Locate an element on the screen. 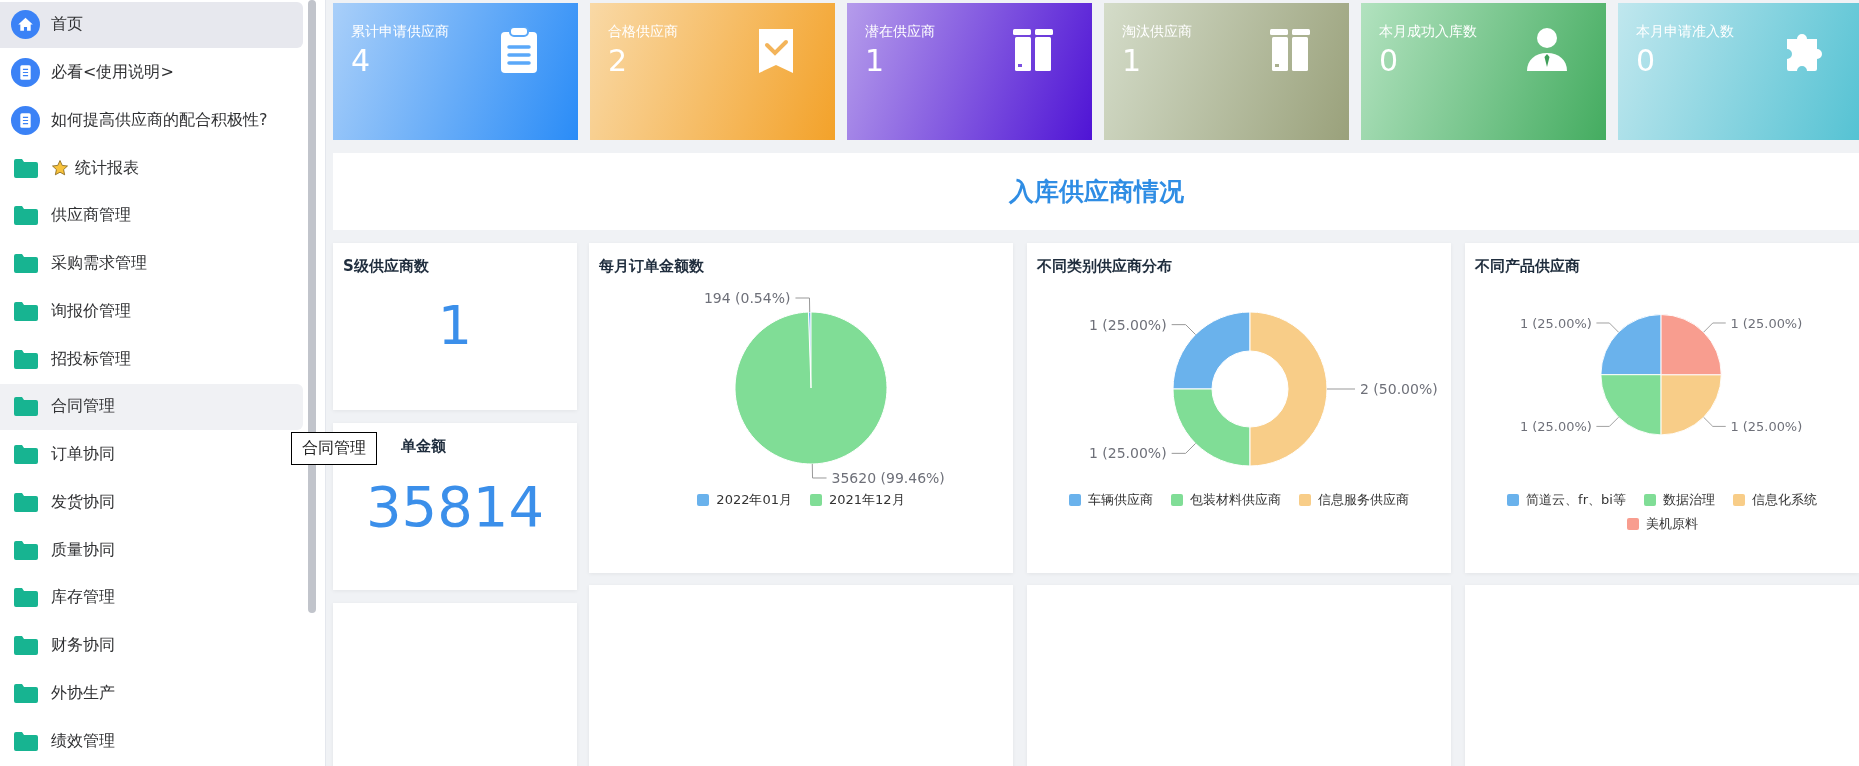  data-label: 2 (50.00%) is located at coordinates (1399, 389).